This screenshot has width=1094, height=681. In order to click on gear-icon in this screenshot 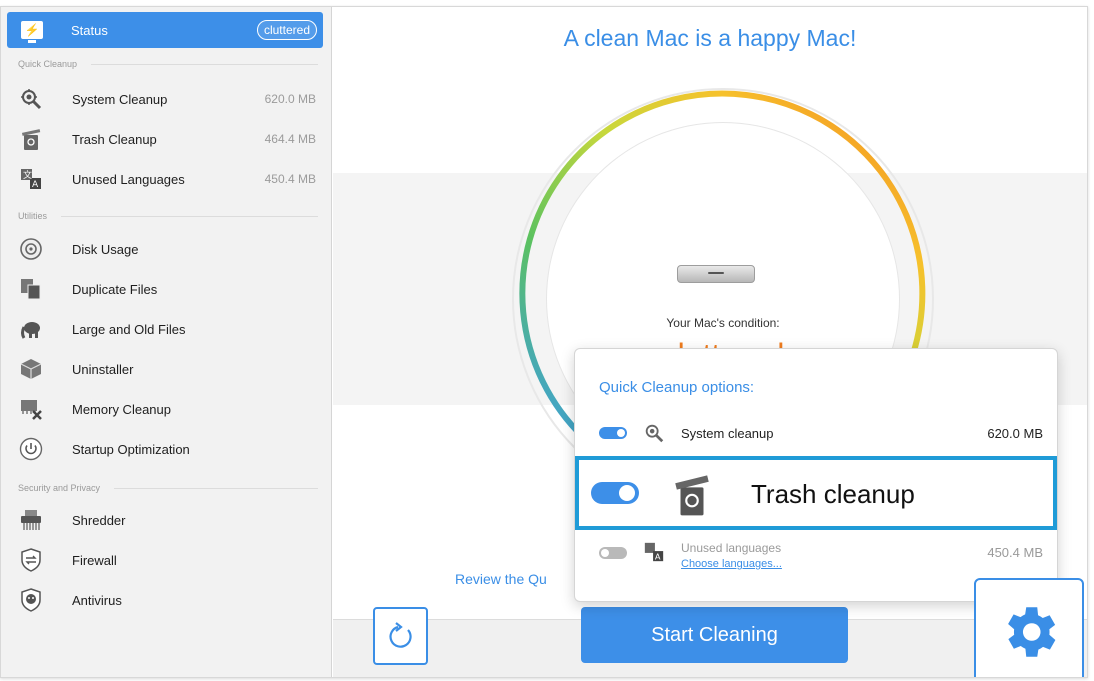, I will do `click(1032, 632)`.